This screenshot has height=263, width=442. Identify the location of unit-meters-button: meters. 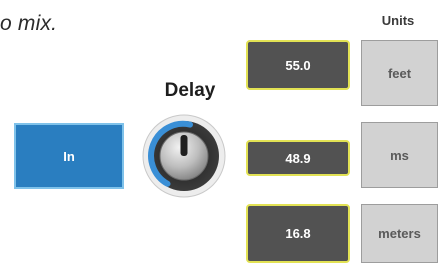
(399, 233).